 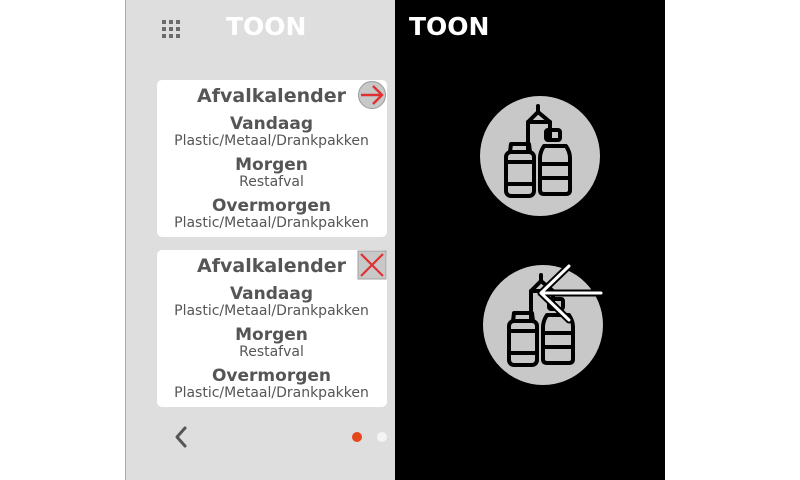 I want to click on page-indicator-dot, so click(x=382, y=437).